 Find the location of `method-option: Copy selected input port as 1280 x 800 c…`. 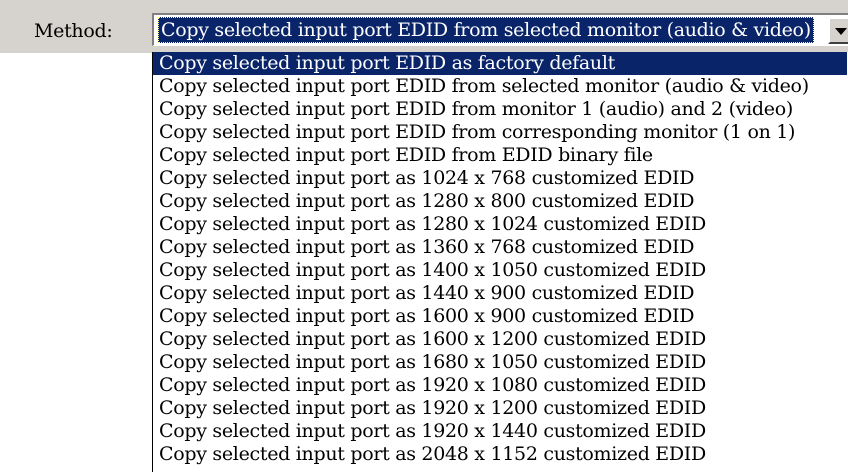

method-option: Copy selected input port as 1280 x 800 c… is located at coordinates (500, 201).